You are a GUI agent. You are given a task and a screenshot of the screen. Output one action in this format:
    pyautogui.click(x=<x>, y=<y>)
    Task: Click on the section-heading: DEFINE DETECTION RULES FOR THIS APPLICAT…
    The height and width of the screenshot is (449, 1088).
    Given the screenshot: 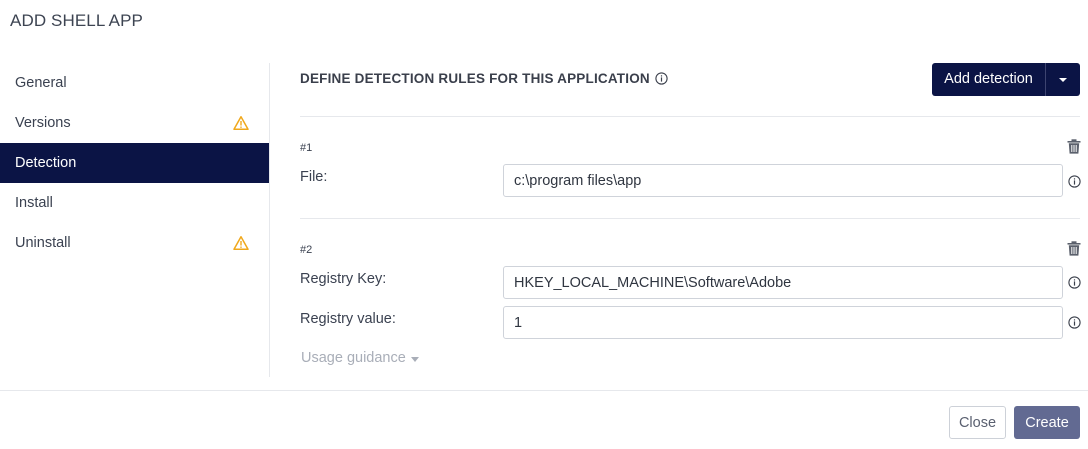 What is the action you would take?
    pyautogui.click(x=484, y=78)
    